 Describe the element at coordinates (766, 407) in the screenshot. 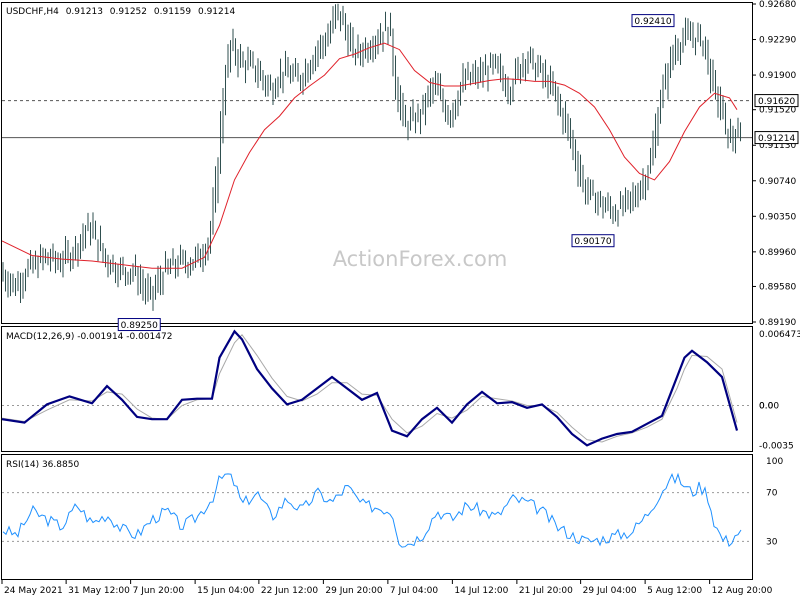

I see `macd-ytick-label: 0.0` at that location.